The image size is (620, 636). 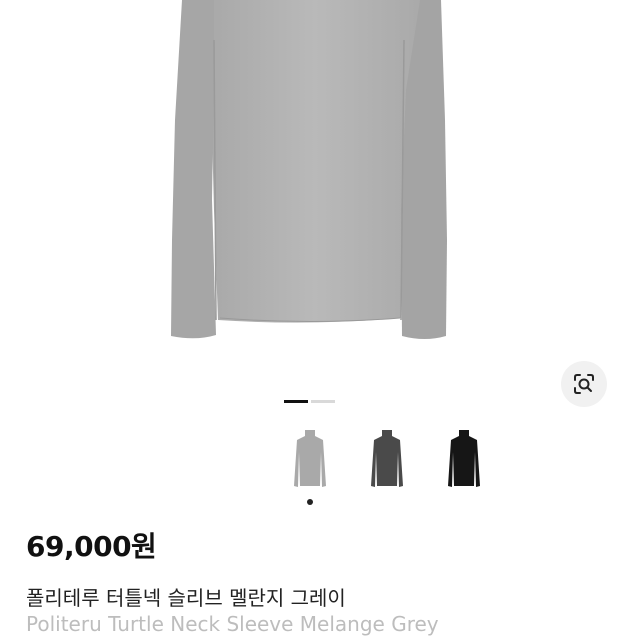 I want to click on lens-search-button, so click(x=584, y=384).